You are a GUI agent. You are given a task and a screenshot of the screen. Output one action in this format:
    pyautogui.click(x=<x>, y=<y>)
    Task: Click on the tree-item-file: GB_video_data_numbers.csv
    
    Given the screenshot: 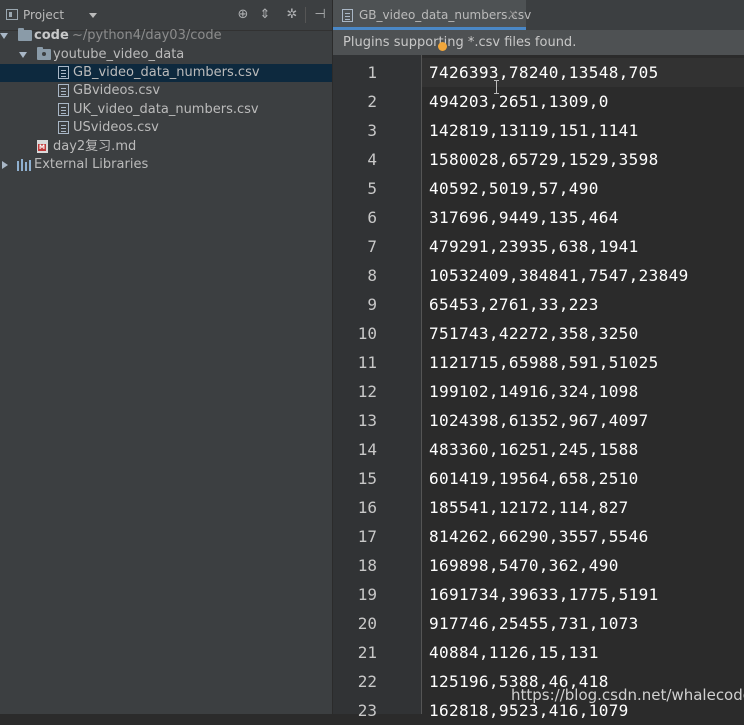 What is the action you would take?
    pyautogui.click(x=166, y=73)
    